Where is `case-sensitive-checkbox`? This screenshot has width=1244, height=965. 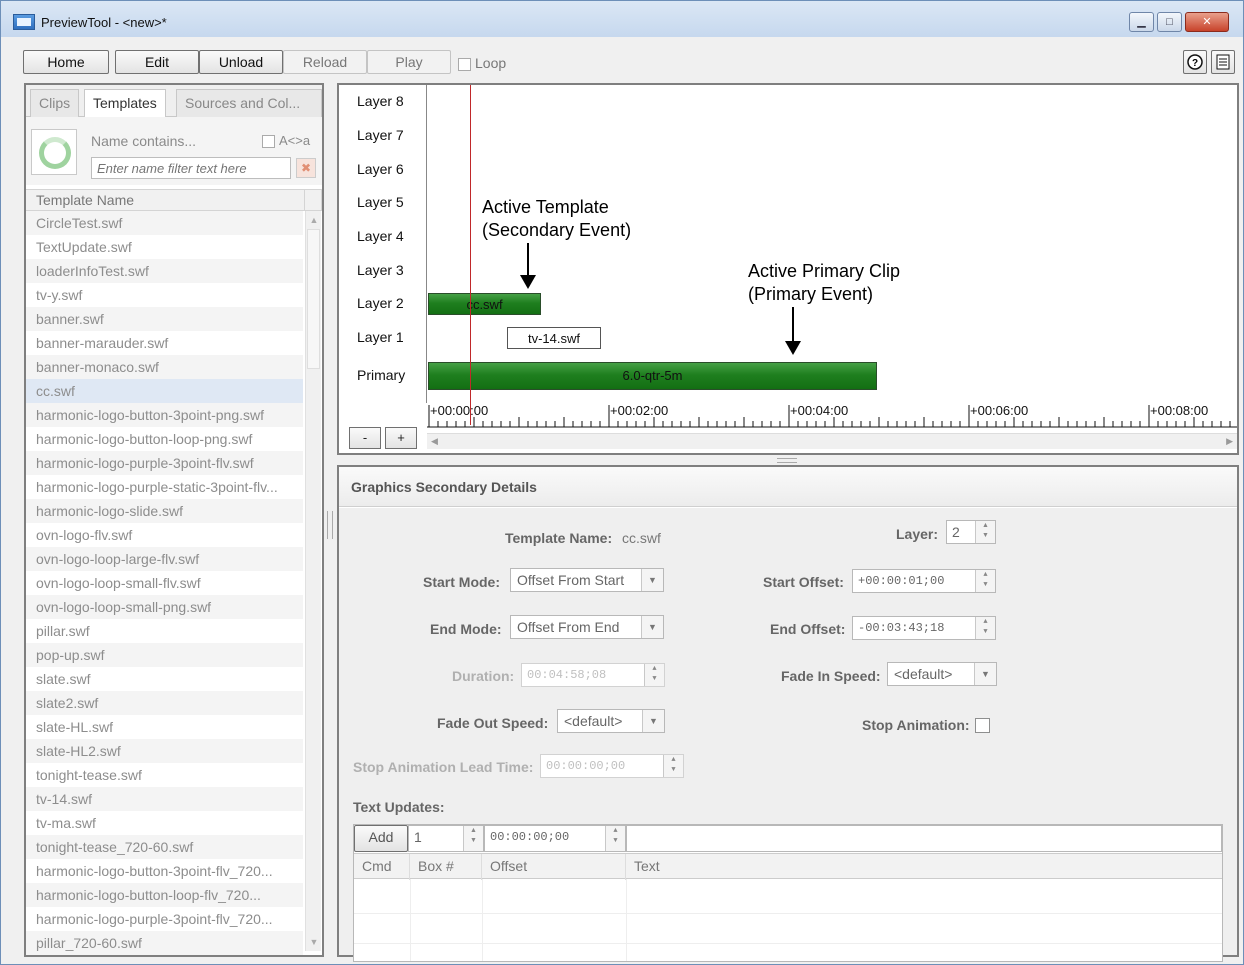
case-sensitive-checkbox is located at coordinates (268, 142).